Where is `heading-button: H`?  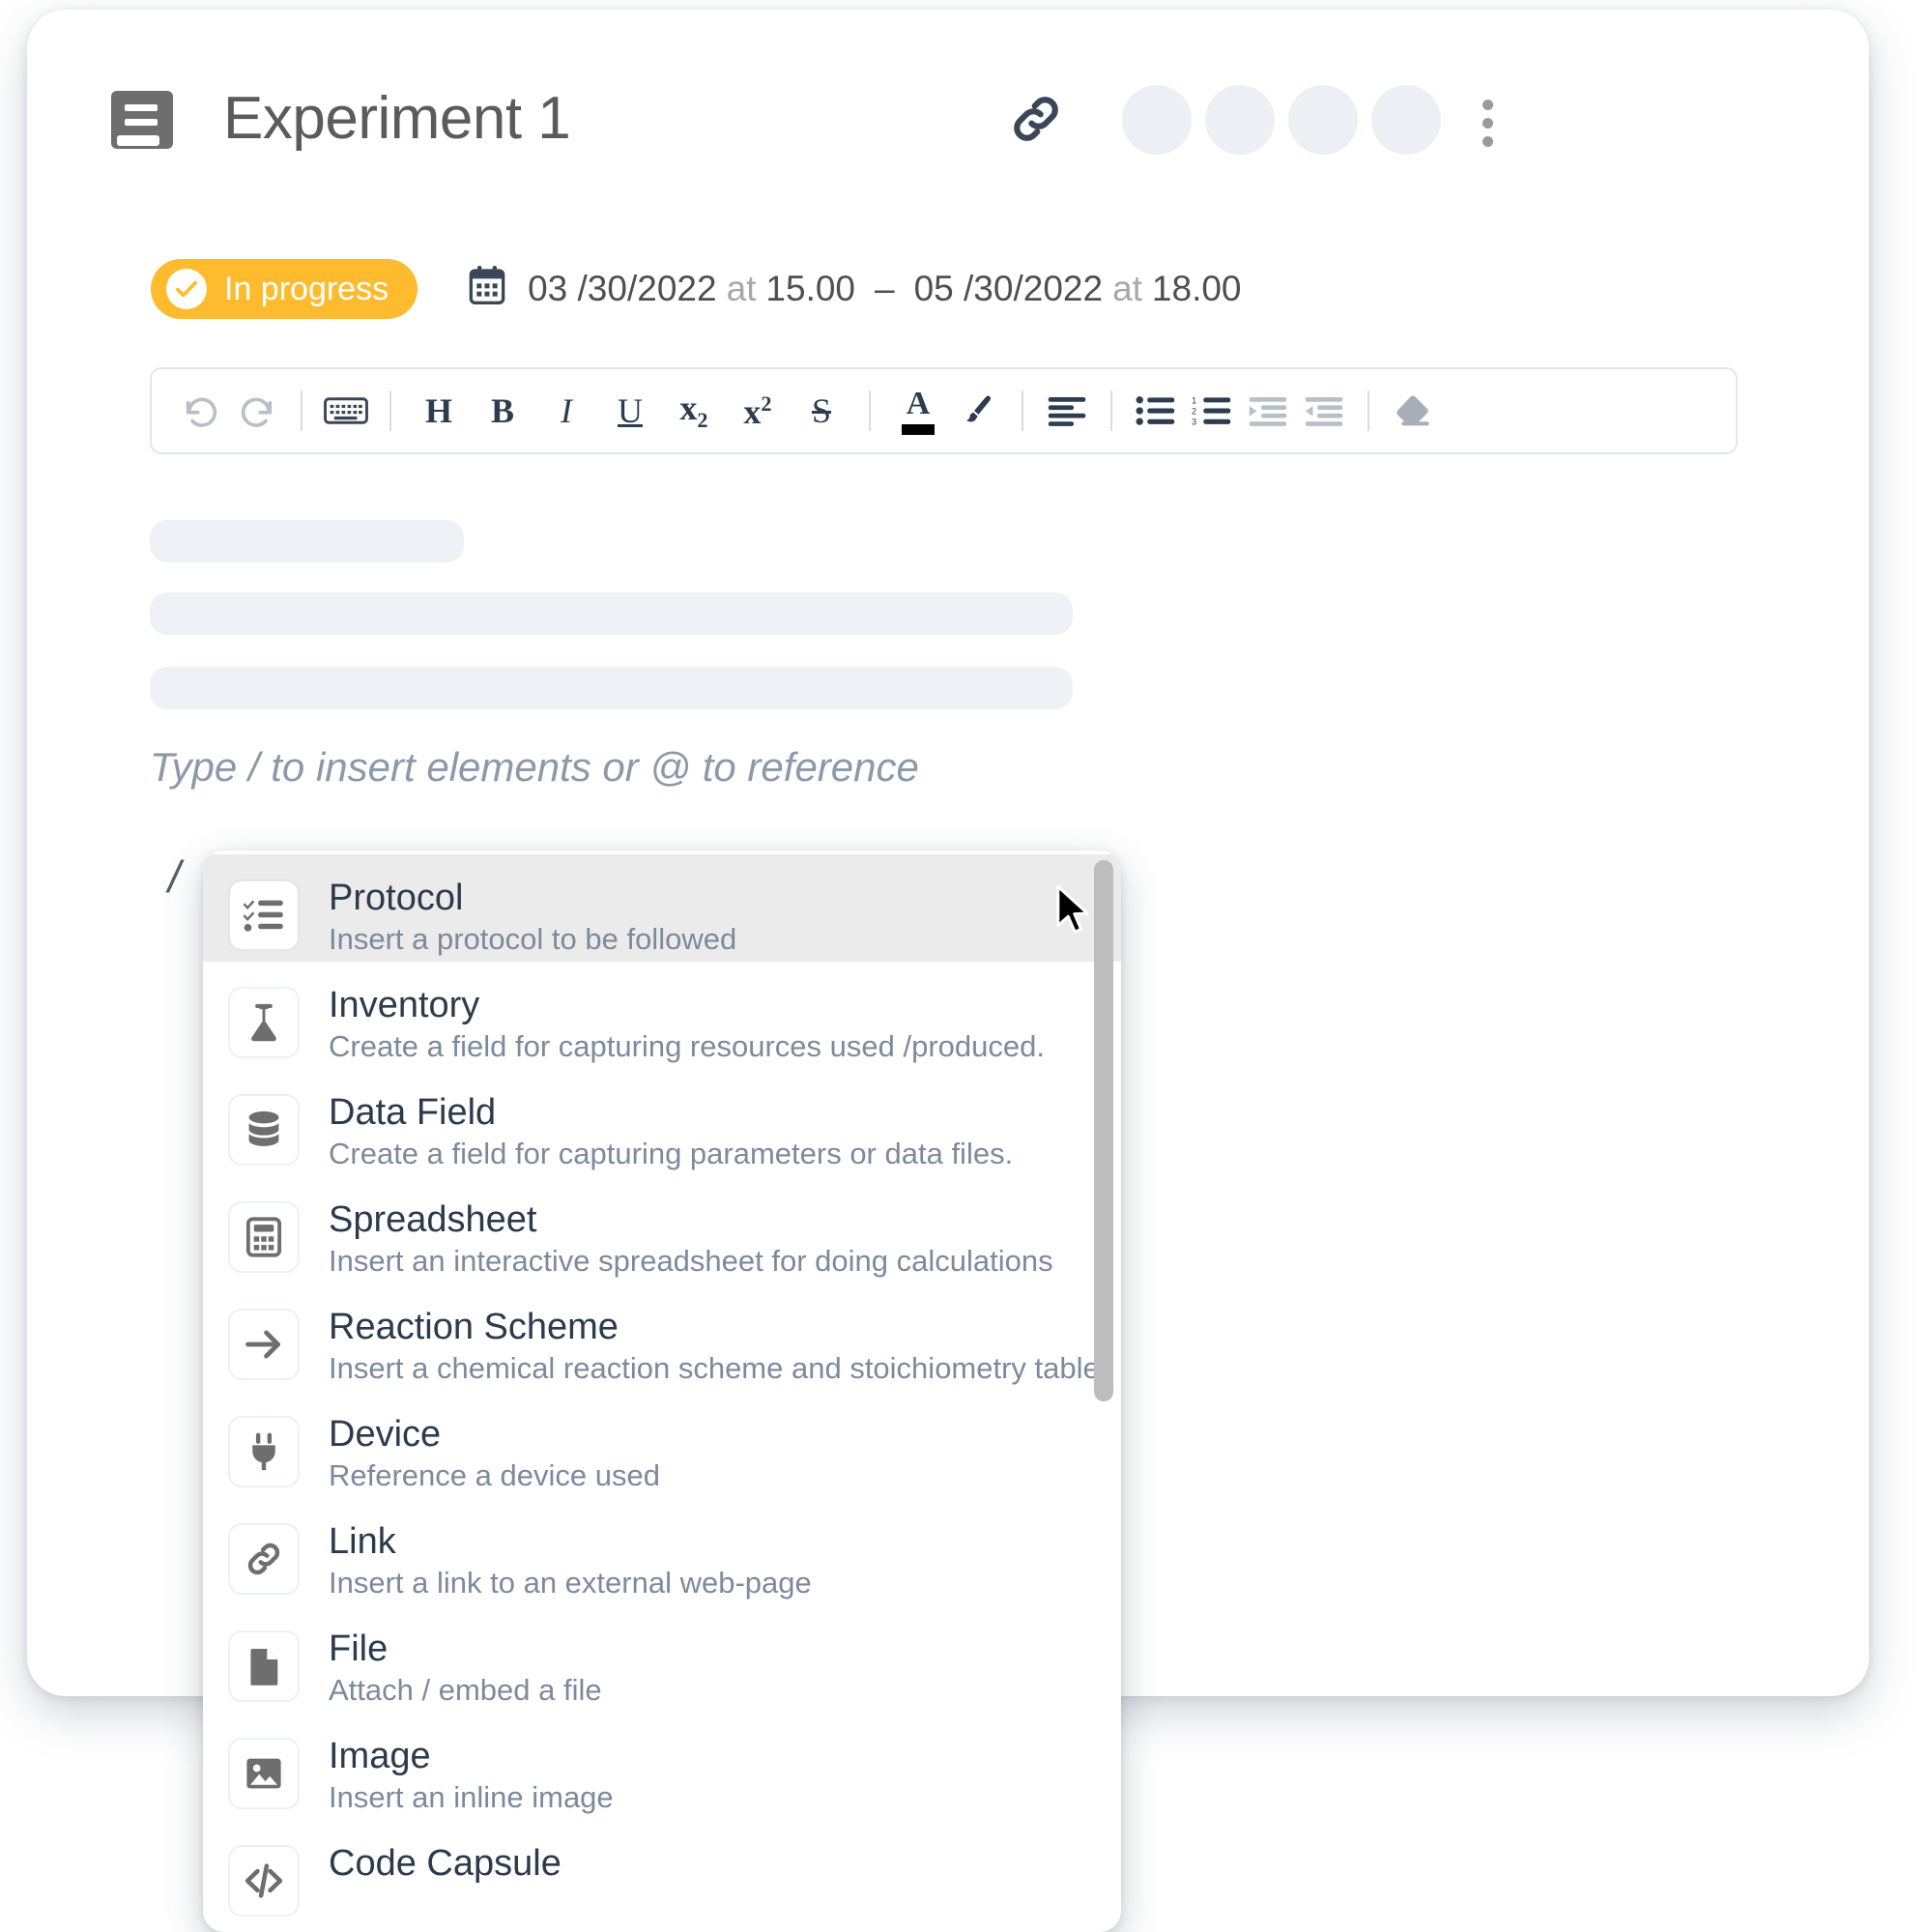
heading-button: H is located at coordinates (439, 411).